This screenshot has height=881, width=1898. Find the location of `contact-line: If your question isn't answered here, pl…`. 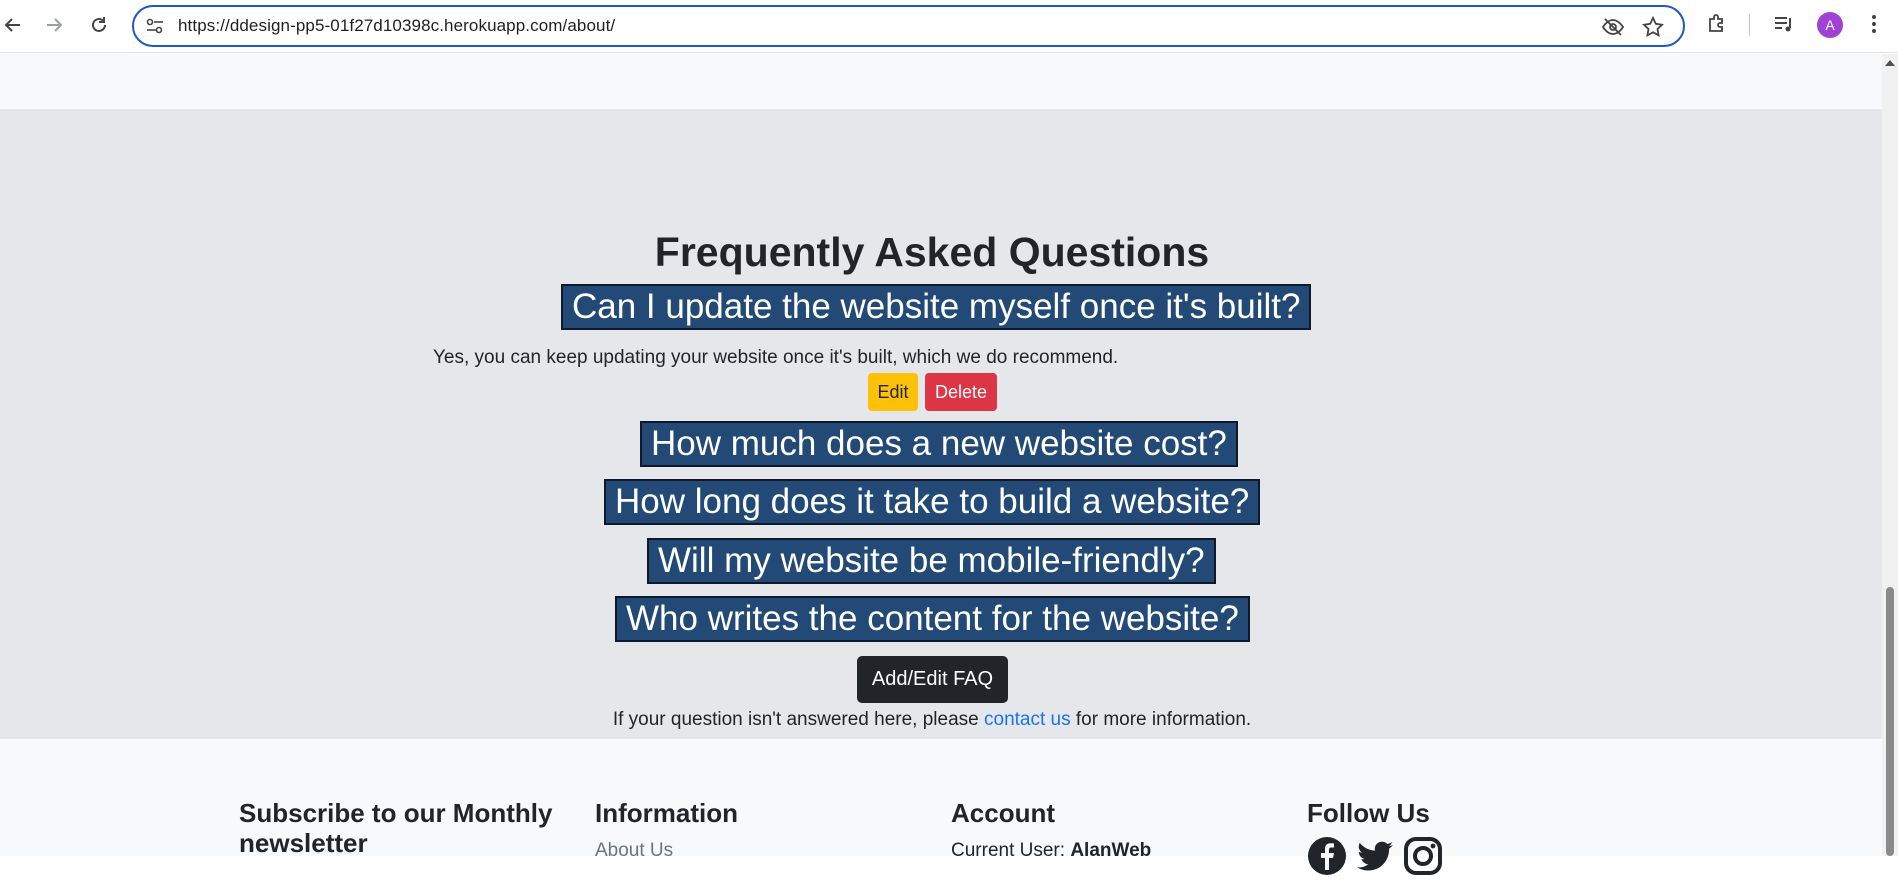

contact-line: If your question isn't answered here, pl… is located at coordinates (932, 720).